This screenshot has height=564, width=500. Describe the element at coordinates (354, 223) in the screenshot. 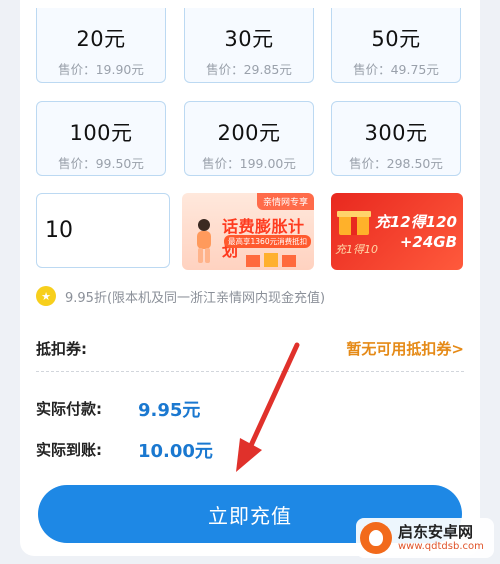

I see `gift-box-icon` at that location.